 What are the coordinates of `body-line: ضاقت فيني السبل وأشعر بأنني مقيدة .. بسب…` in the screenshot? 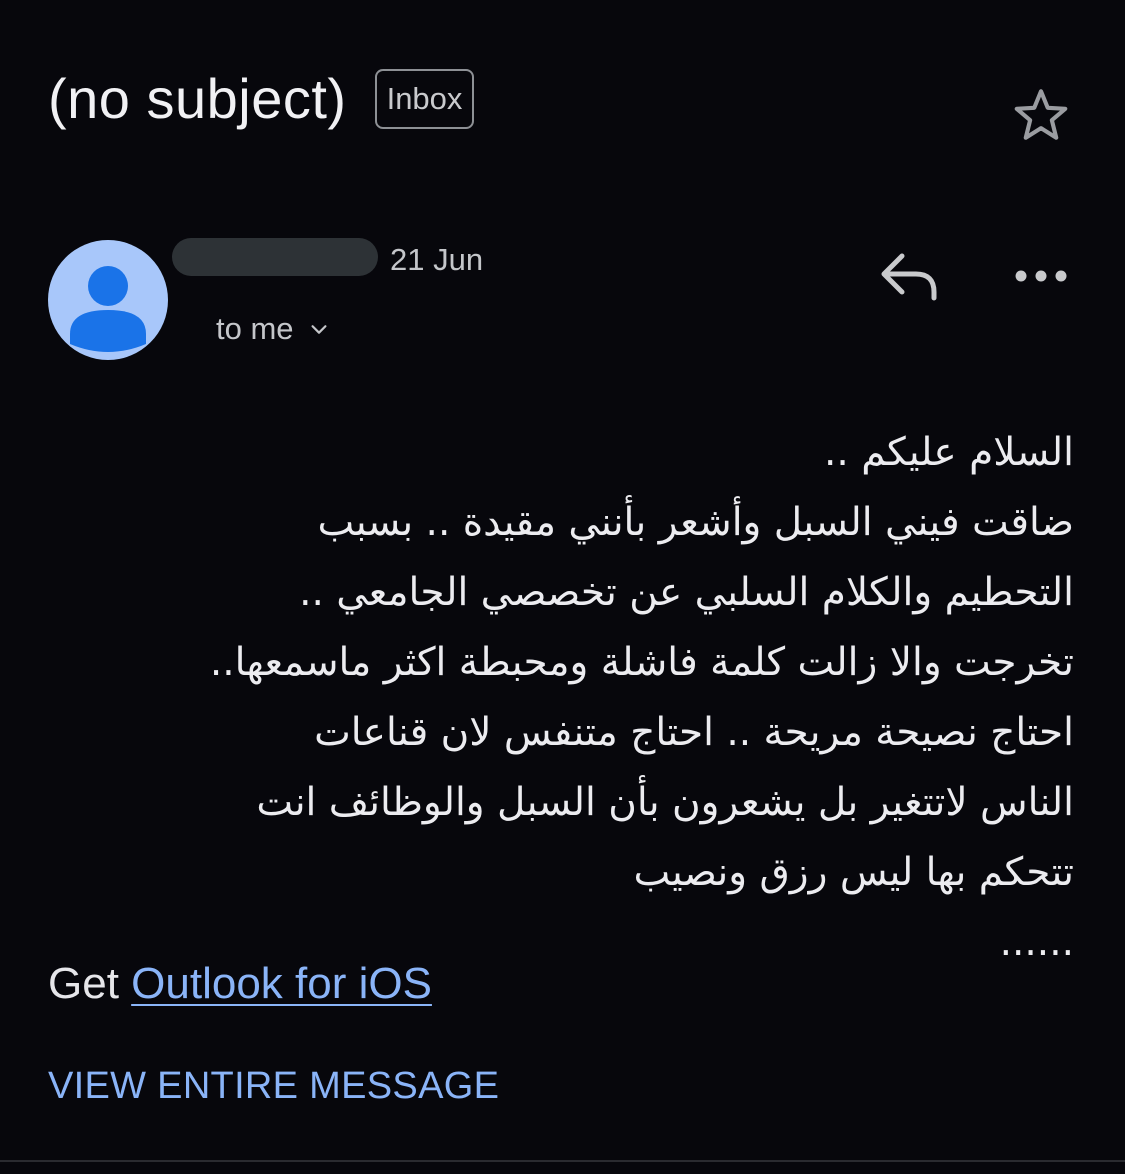 It's located at (695, 522).